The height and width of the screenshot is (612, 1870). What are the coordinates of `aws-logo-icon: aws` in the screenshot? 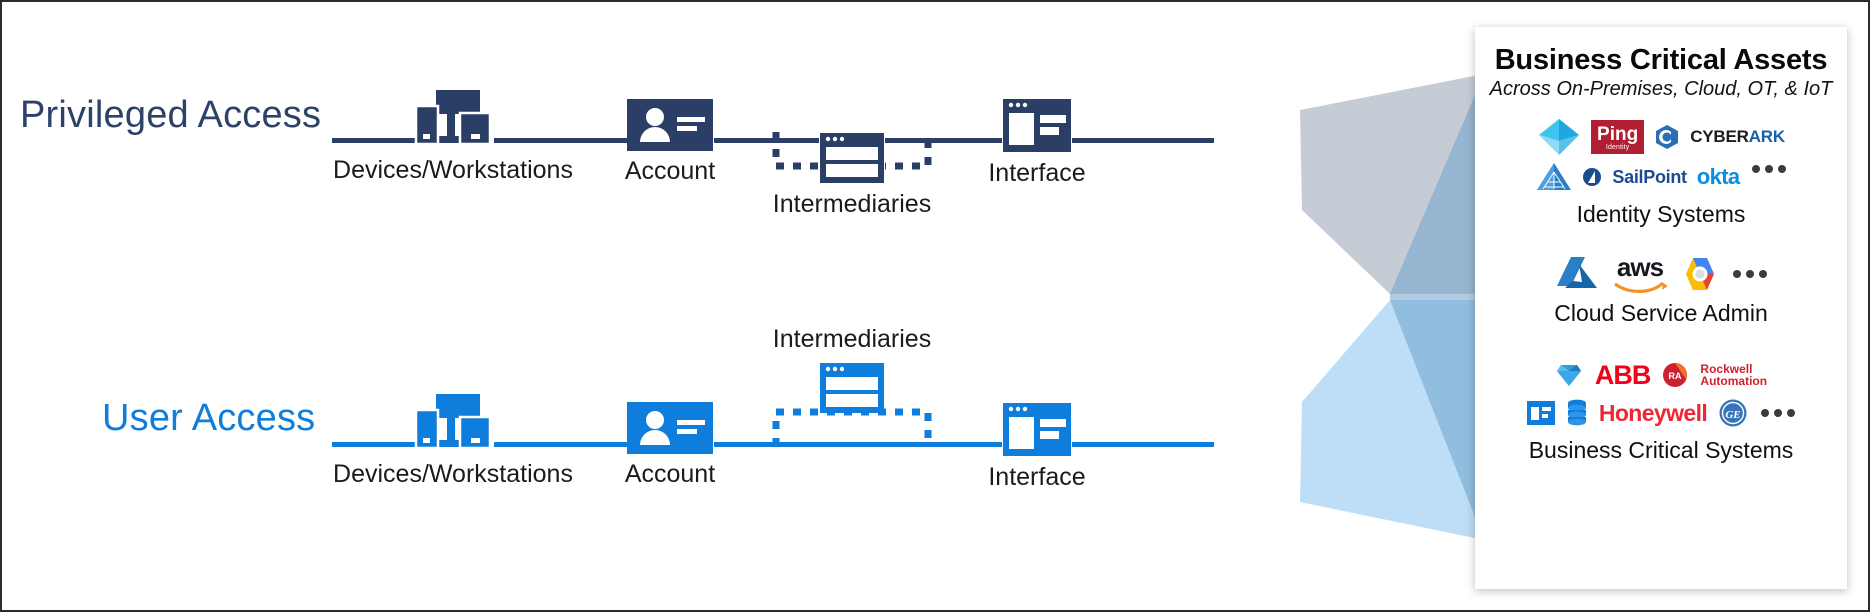 It's located at (1640, 274).